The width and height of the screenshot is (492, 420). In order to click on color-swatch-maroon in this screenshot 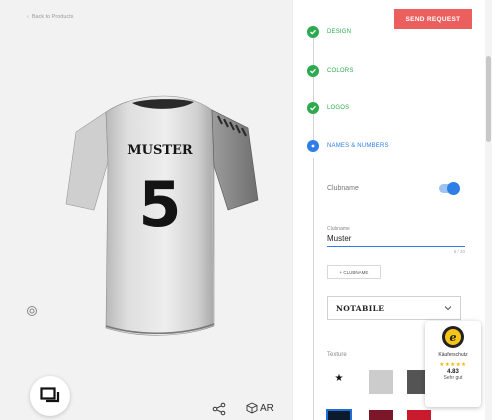, I will do `click(381, 415)`.